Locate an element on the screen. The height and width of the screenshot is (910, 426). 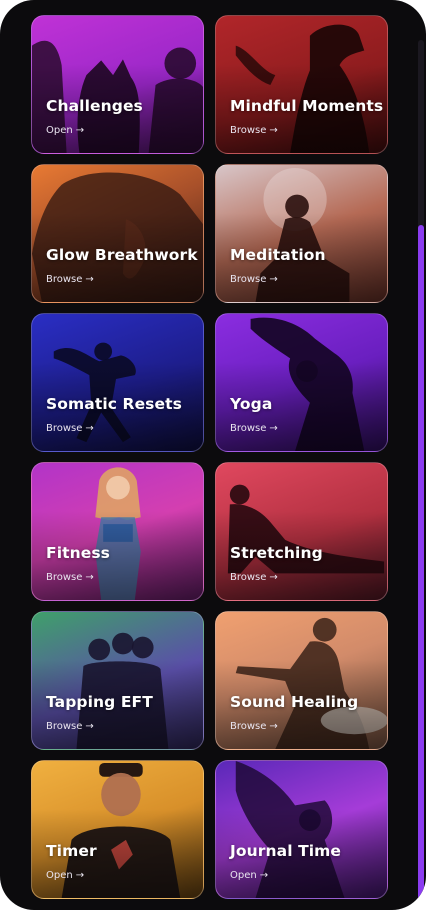
category-card-challenges: Challenges Open → is located at coordinates (117, 84).